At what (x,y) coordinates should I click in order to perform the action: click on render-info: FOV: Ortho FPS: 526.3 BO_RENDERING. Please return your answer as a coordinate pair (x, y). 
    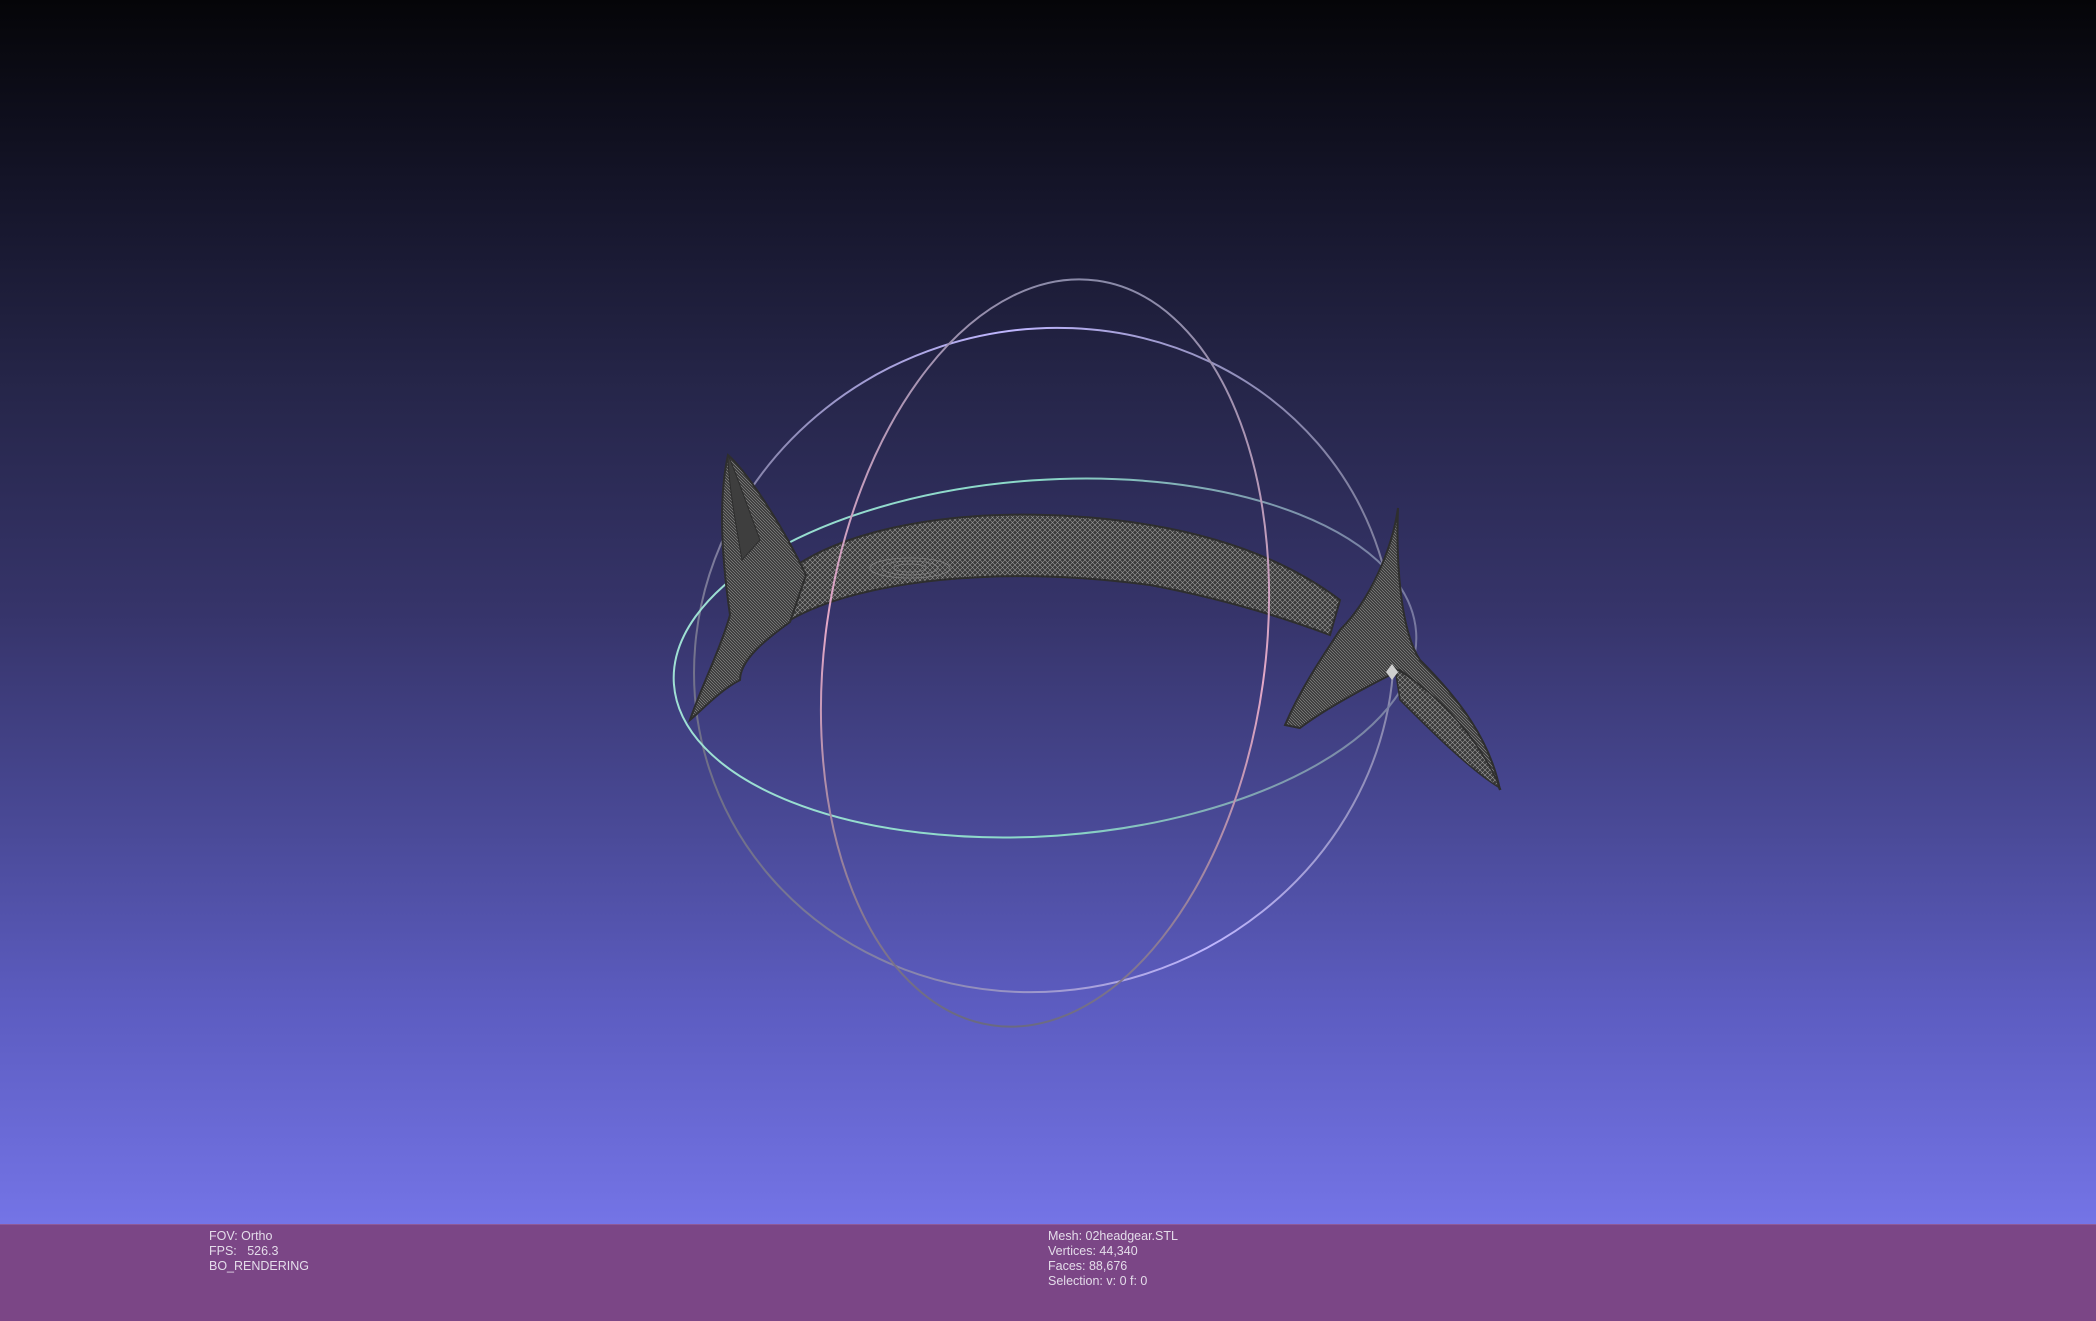
    Looking at the image, I should click on (259, 1251).